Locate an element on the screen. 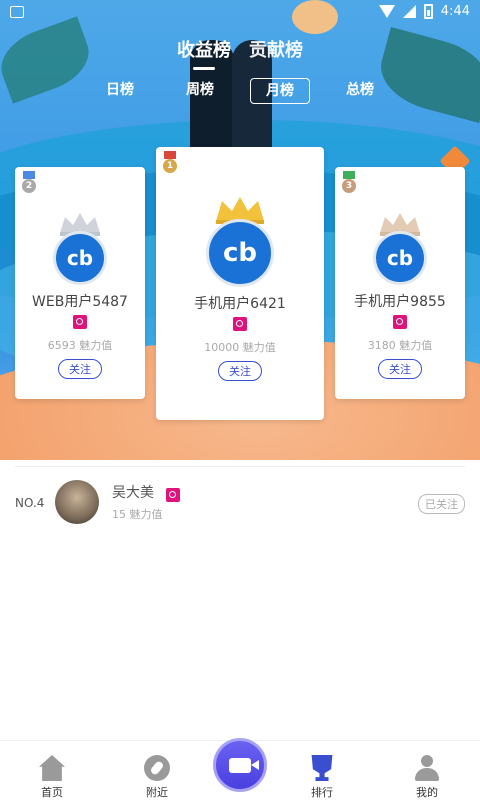  charm-value: 10000 魅力值 is located at coordinates (240, 347).